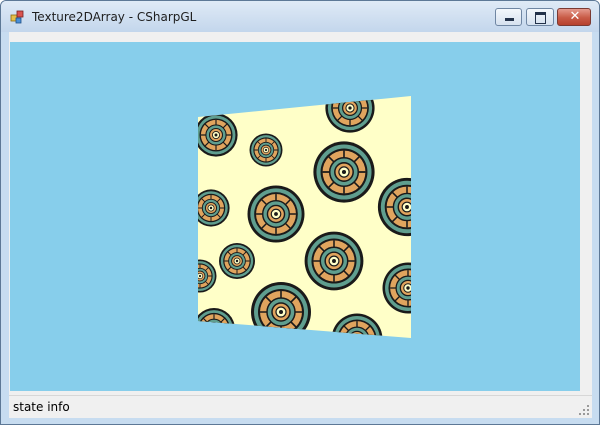 The width and height of the screenshot is (600, 425). I want to click on minimize-button, so click(508, 17).